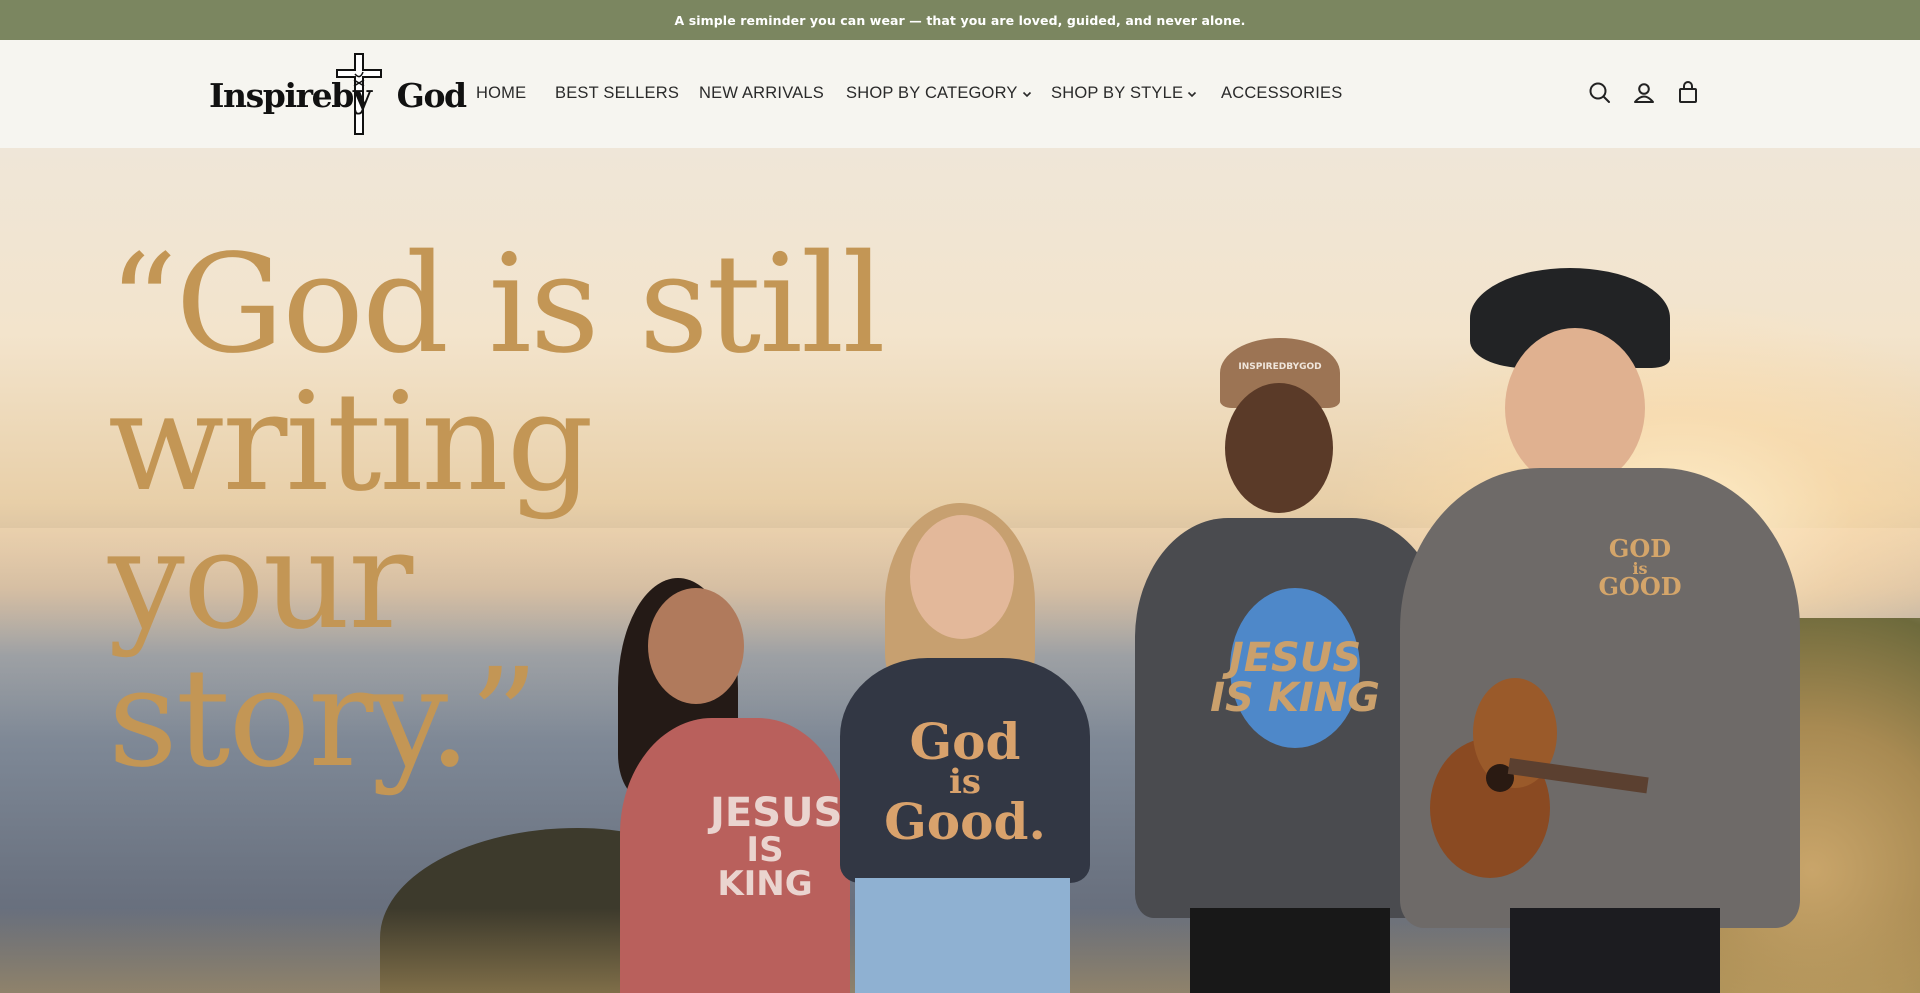 This screenshot has width=1920, height=993. What do you see at coordinates (1688, 93) in the screenshot?
I see `cart-icon` at bounding box center [1688, 93].